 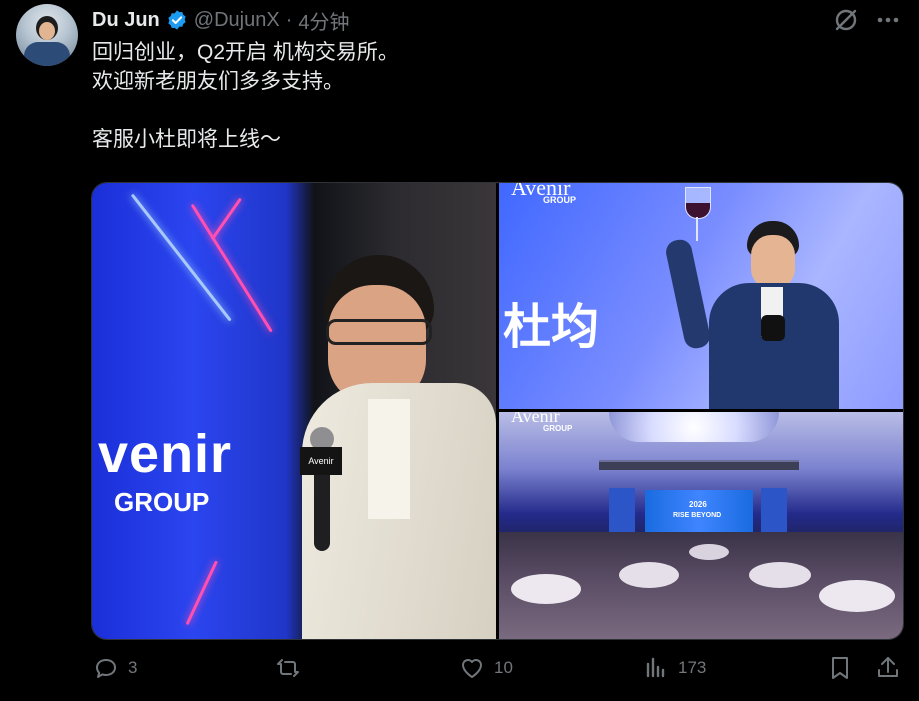 I want to click on tweet-timestamp: 4分钟, so click(x=323, y=20).